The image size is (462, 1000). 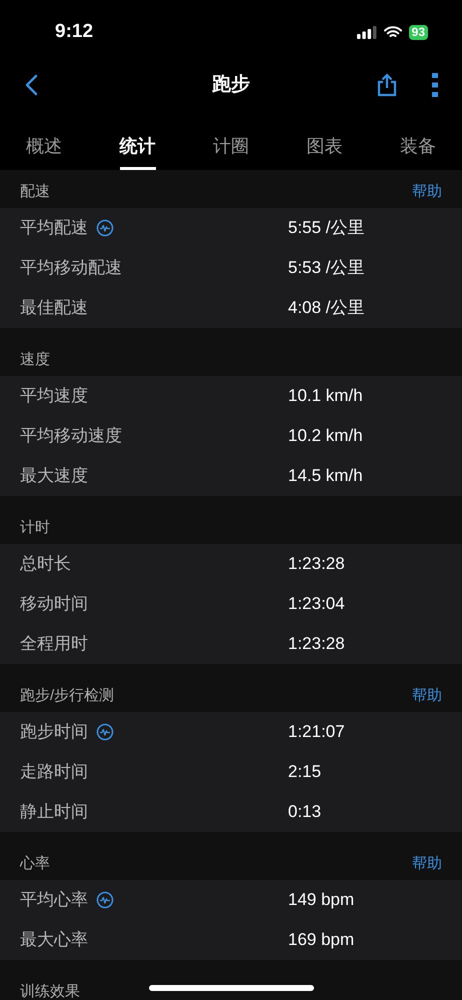 I want to click on stat-value: 14.5 km/h, so click(x=325, y=476).